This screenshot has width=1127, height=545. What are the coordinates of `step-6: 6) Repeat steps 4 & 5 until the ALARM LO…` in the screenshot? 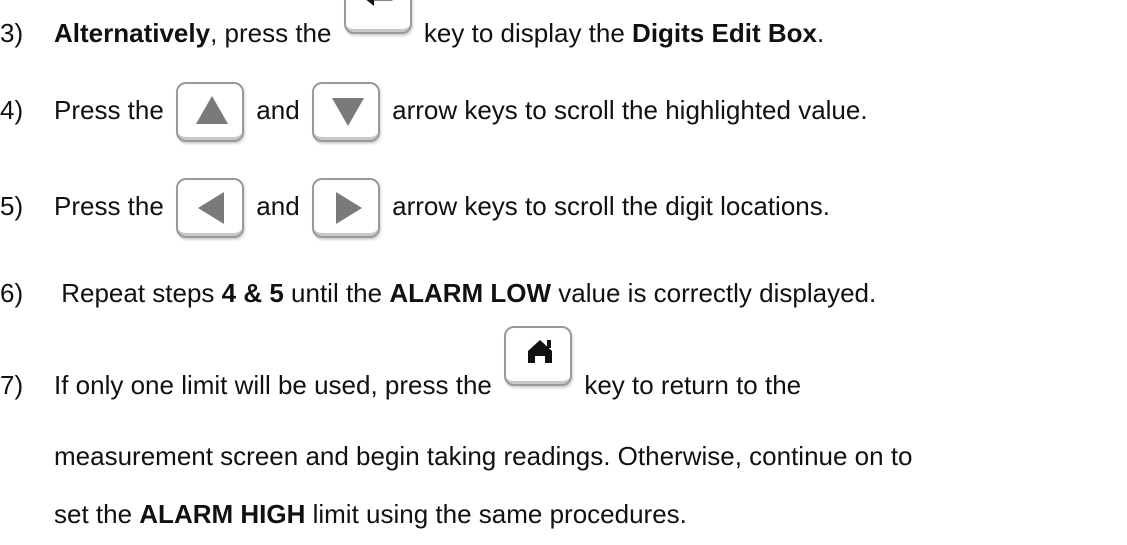 It's located at (438, 293).